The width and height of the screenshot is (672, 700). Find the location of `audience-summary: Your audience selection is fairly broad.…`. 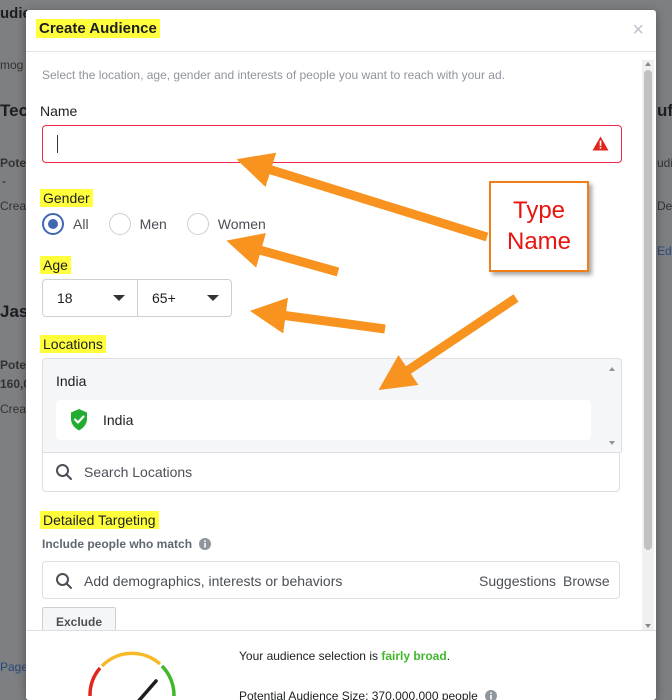

audience-summary: Your audience selection is fairly broad.… is located at coordinates (341, 665).